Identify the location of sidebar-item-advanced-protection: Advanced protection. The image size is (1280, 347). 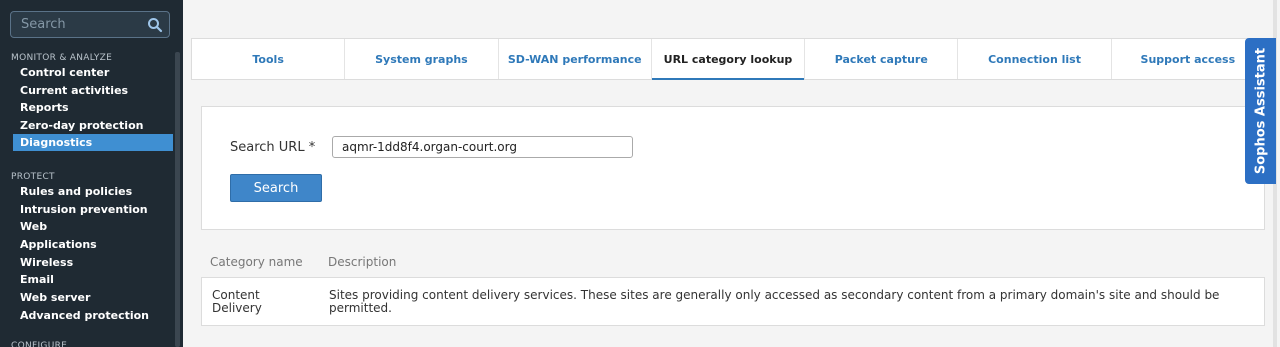
(93, 315).